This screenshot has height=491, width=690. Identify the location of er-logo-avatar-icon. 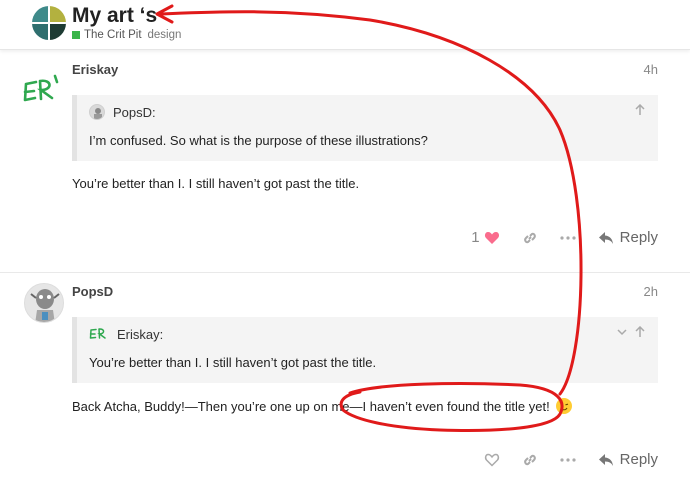
(42, 90).